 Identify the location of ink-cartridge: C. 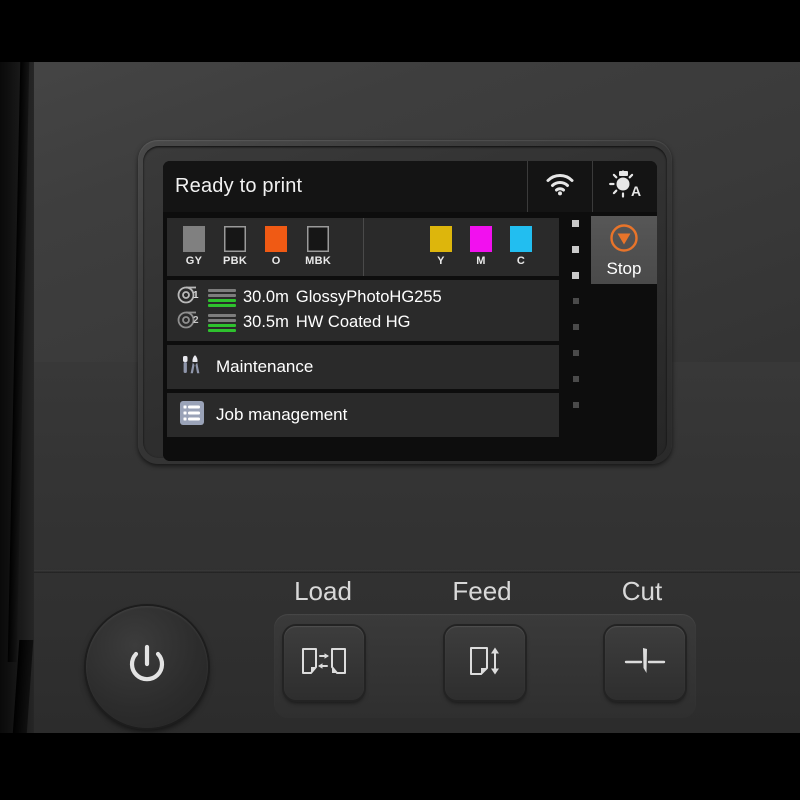
(521, 246).